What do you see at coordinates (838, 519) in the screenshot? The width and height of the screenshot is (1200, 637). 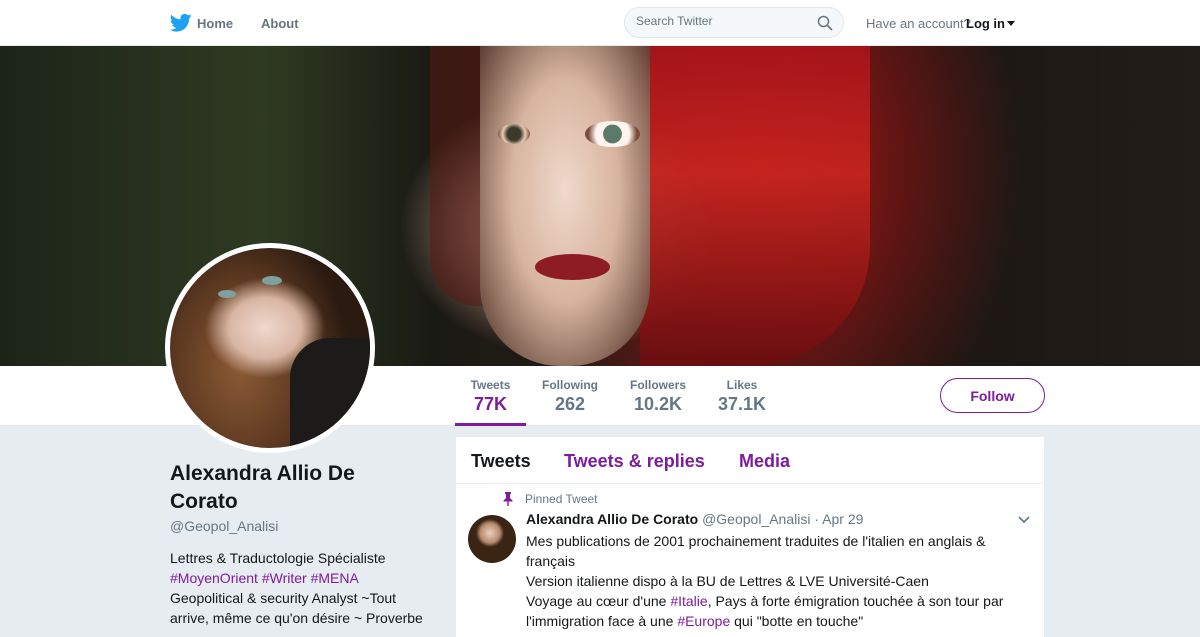 I see `tweet-date: · Apr 29` at bounding box center [838, 519].